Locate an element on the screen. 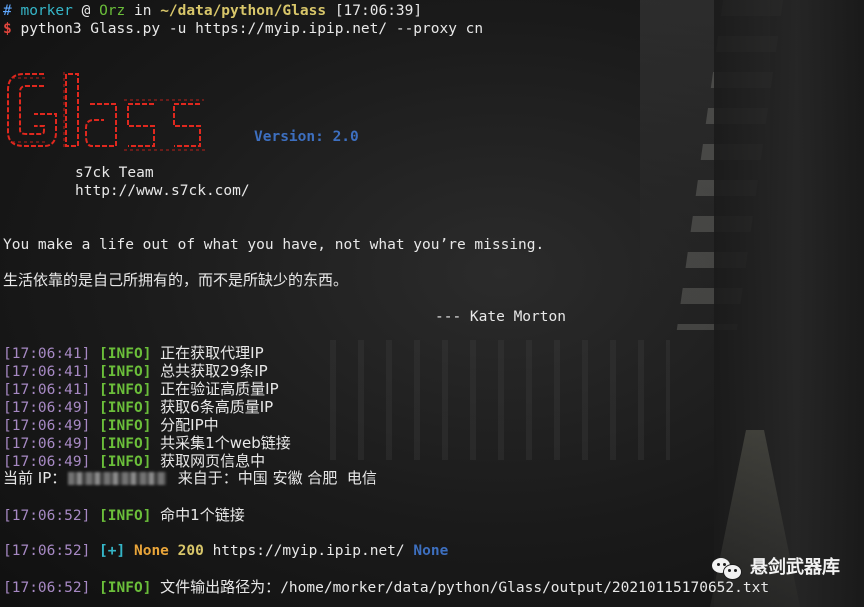  quote-author: --- Kate Morton is located at coordinates (500, 317).